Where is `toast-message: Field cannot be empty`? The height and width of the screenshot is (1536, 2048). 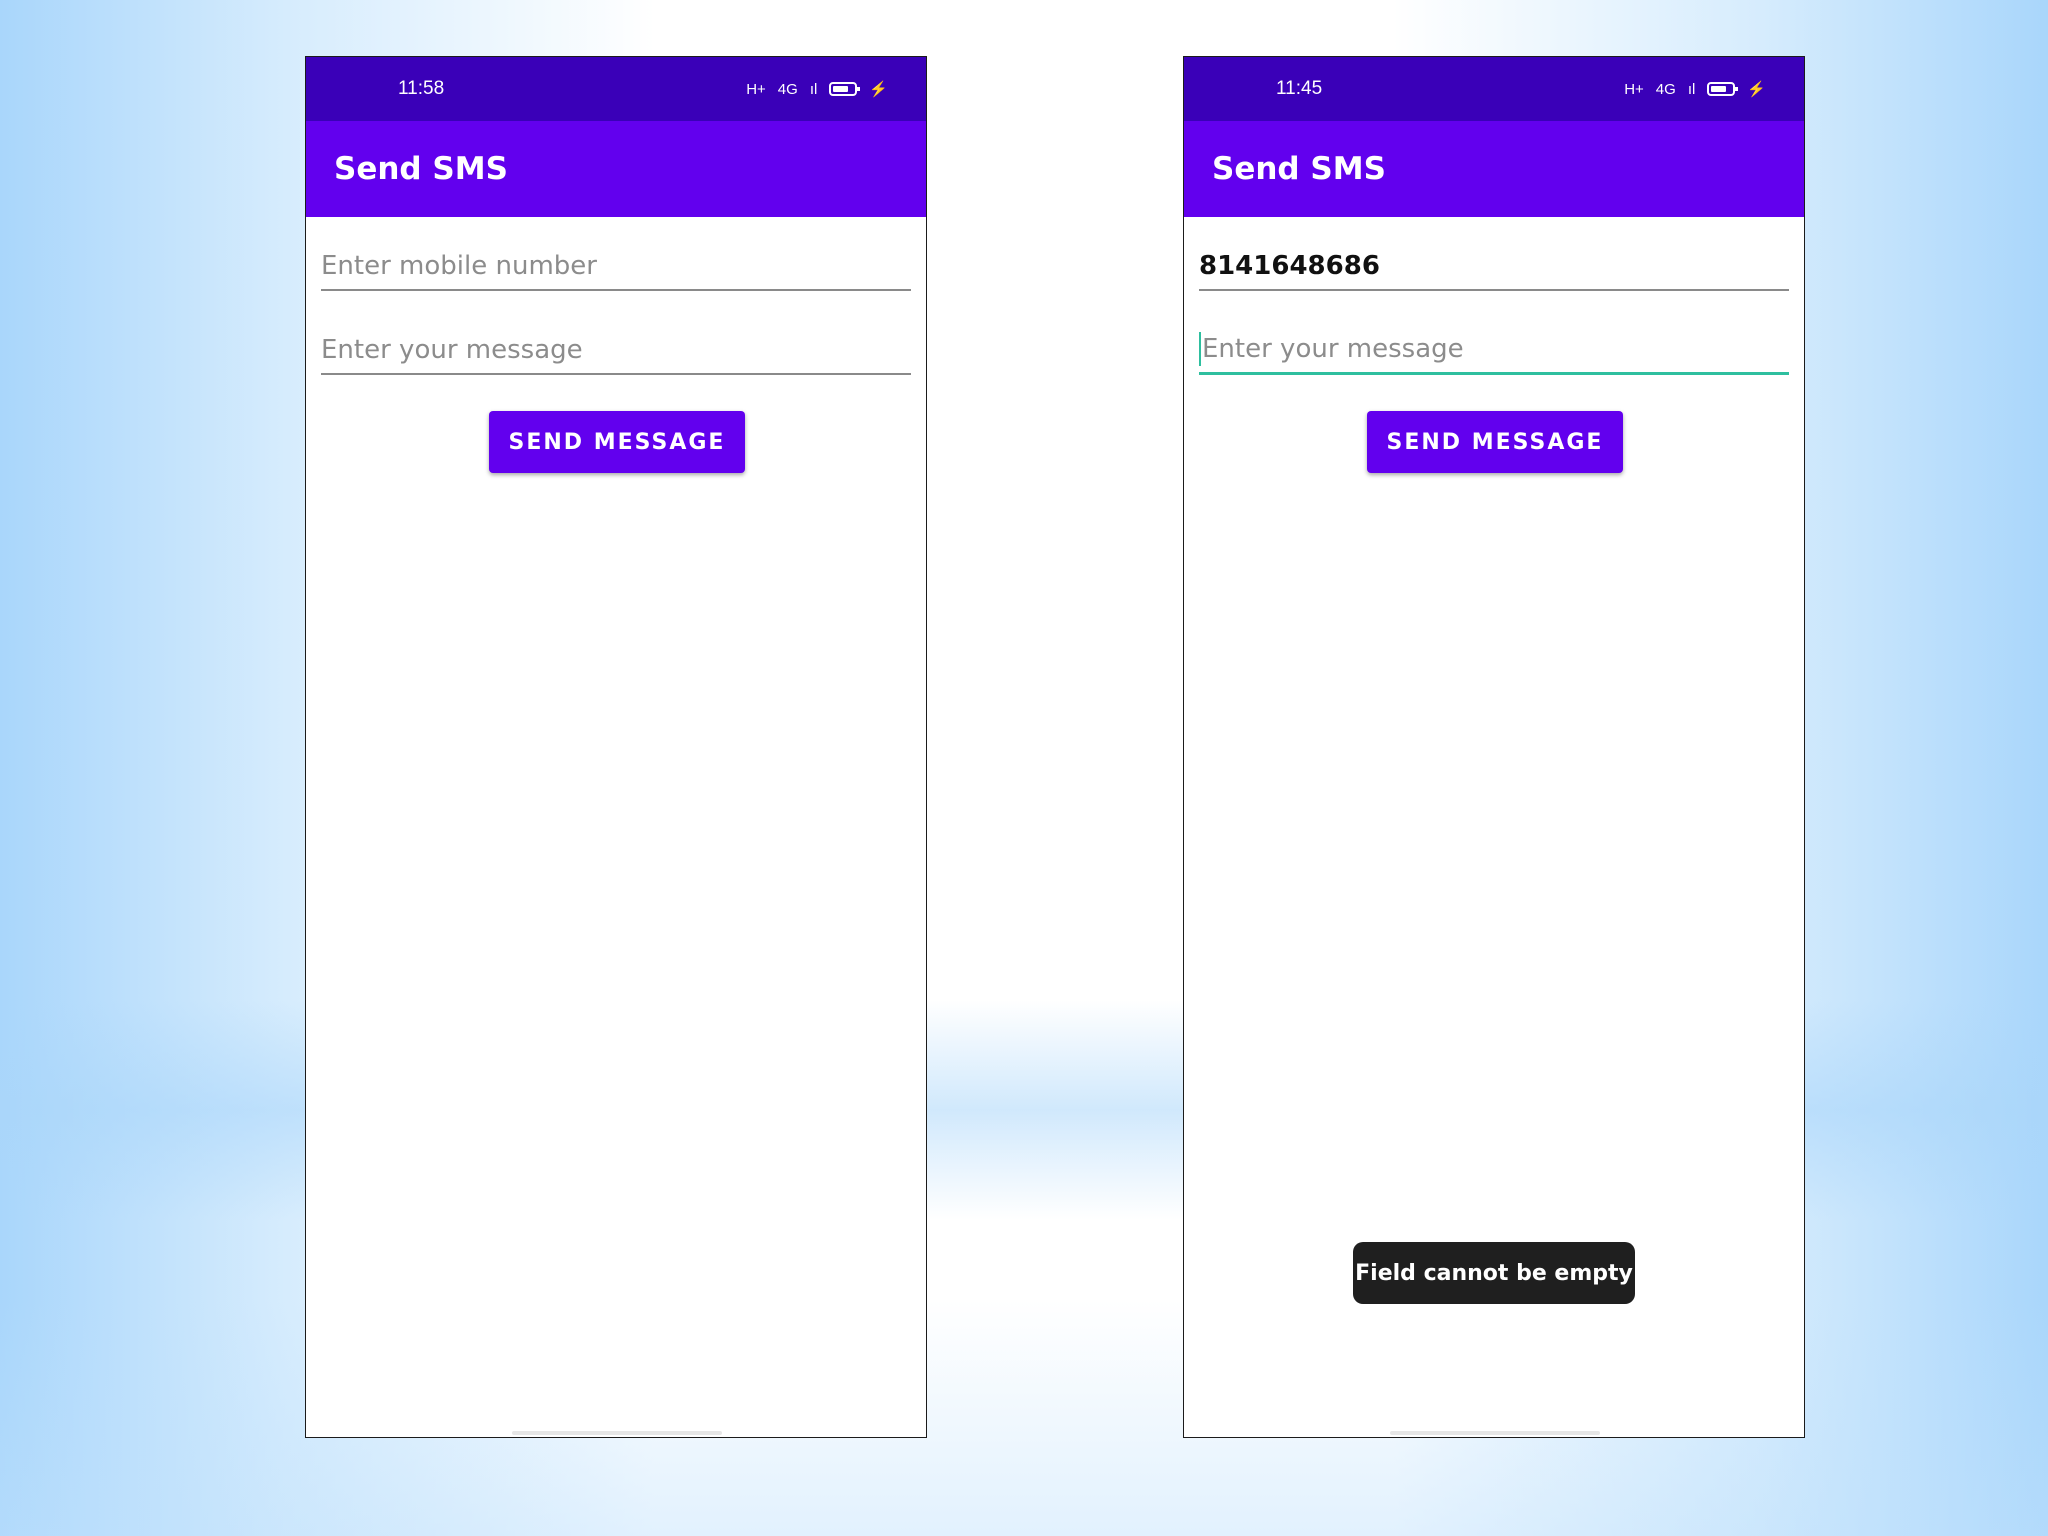 toast-message: Field cannot be empty is located at coordinates (1494, 1273).